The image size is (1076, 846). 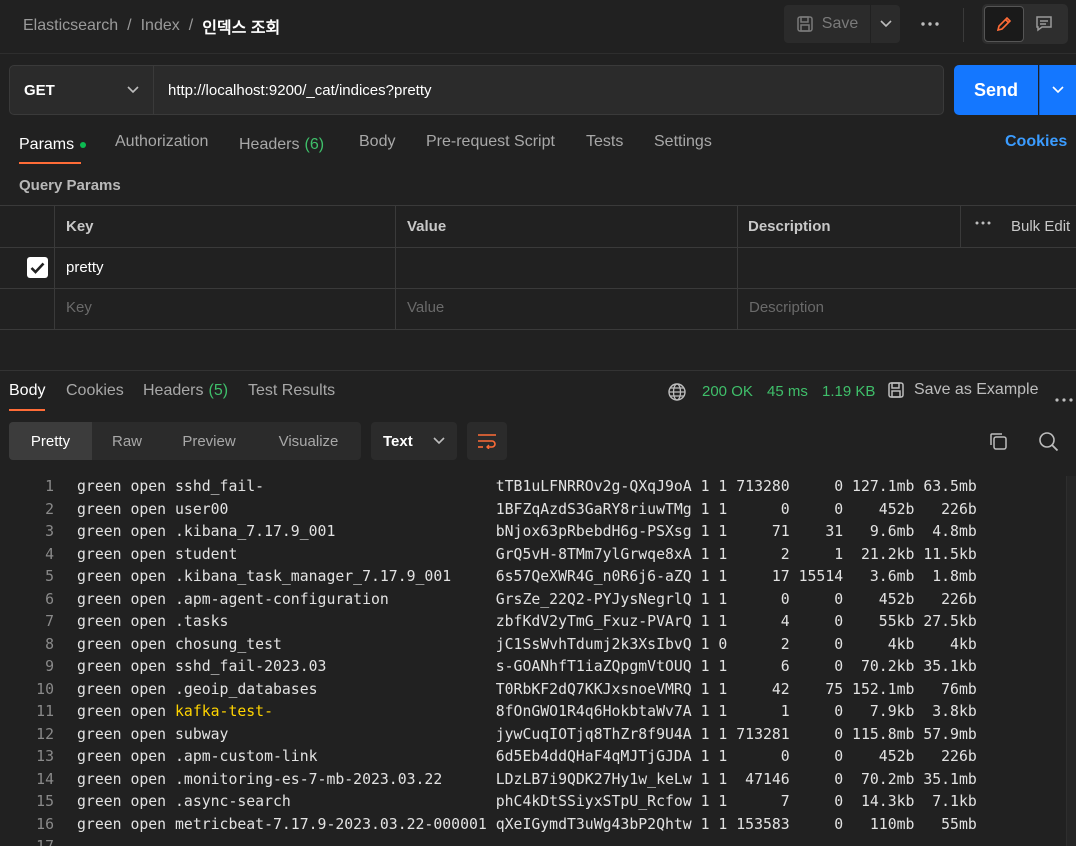 I want to click on tab-authorization: Authorization, so click(x=161, y=145).